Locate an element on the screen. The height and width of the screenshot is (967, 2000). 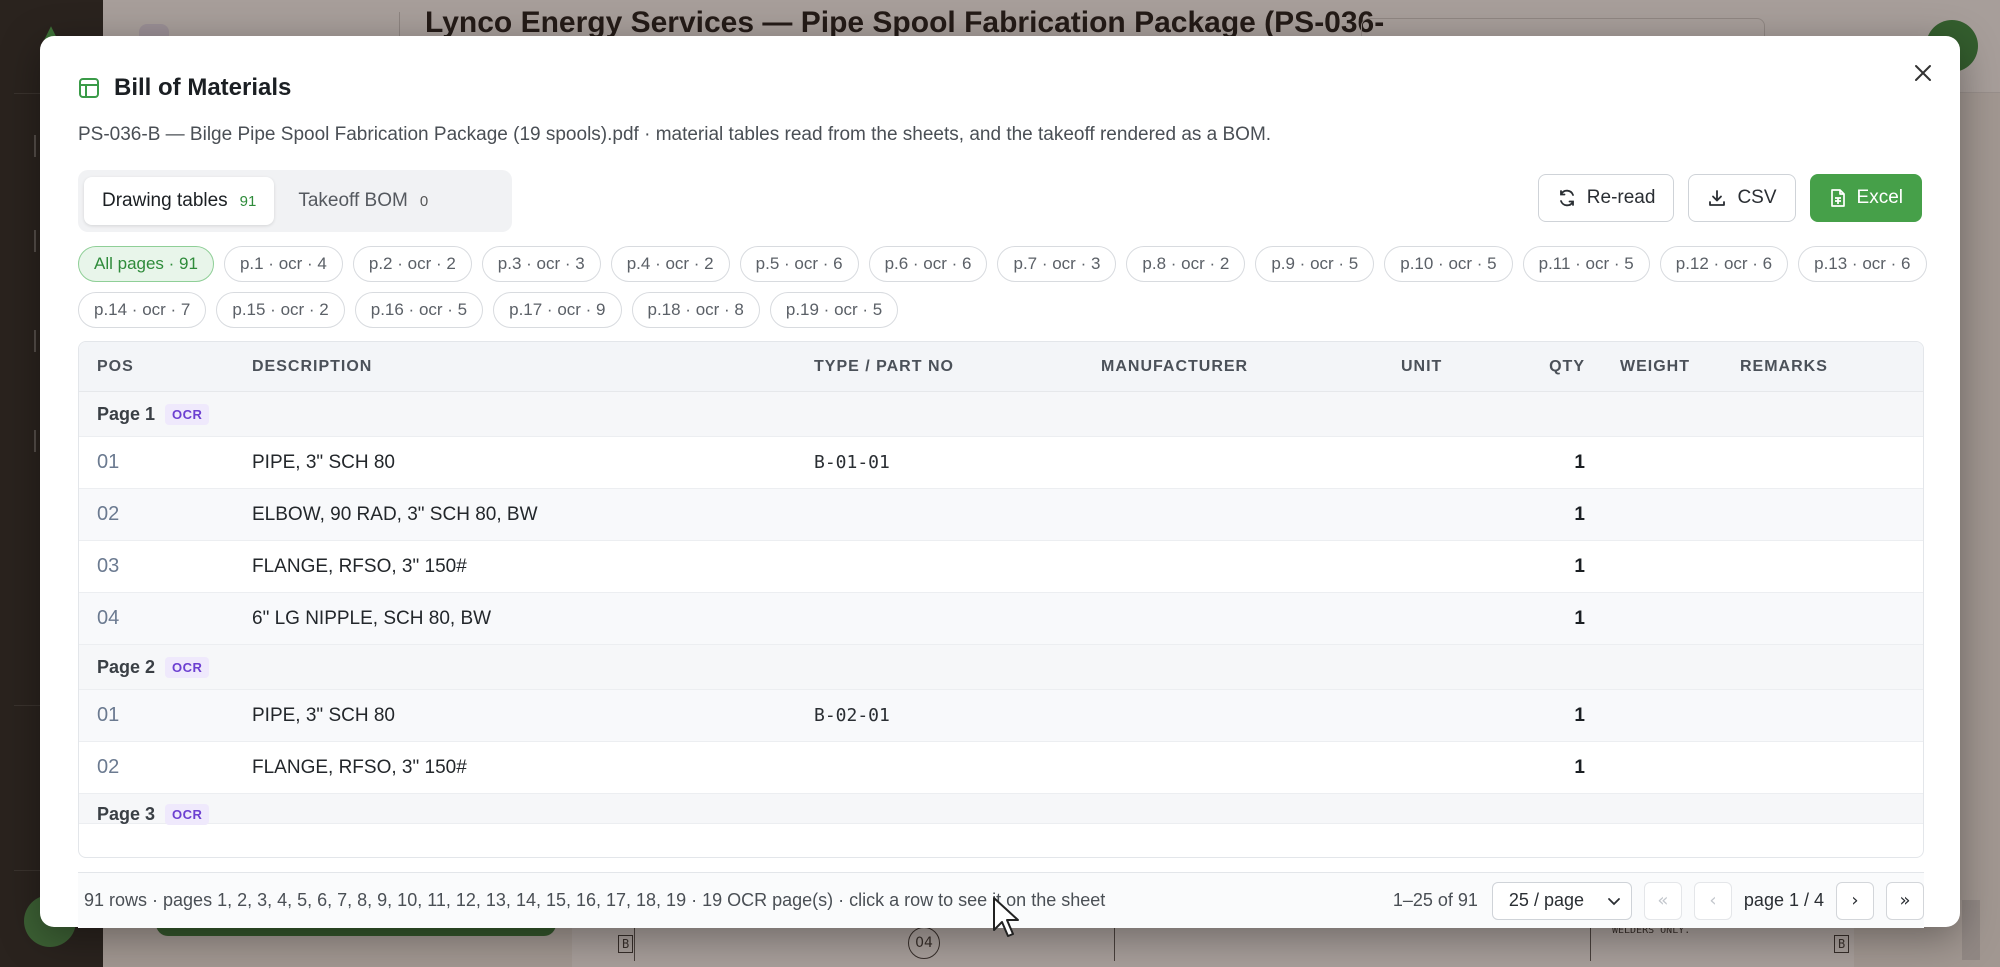
csv-export-button: CSV is located at coordinates (1742, 198).